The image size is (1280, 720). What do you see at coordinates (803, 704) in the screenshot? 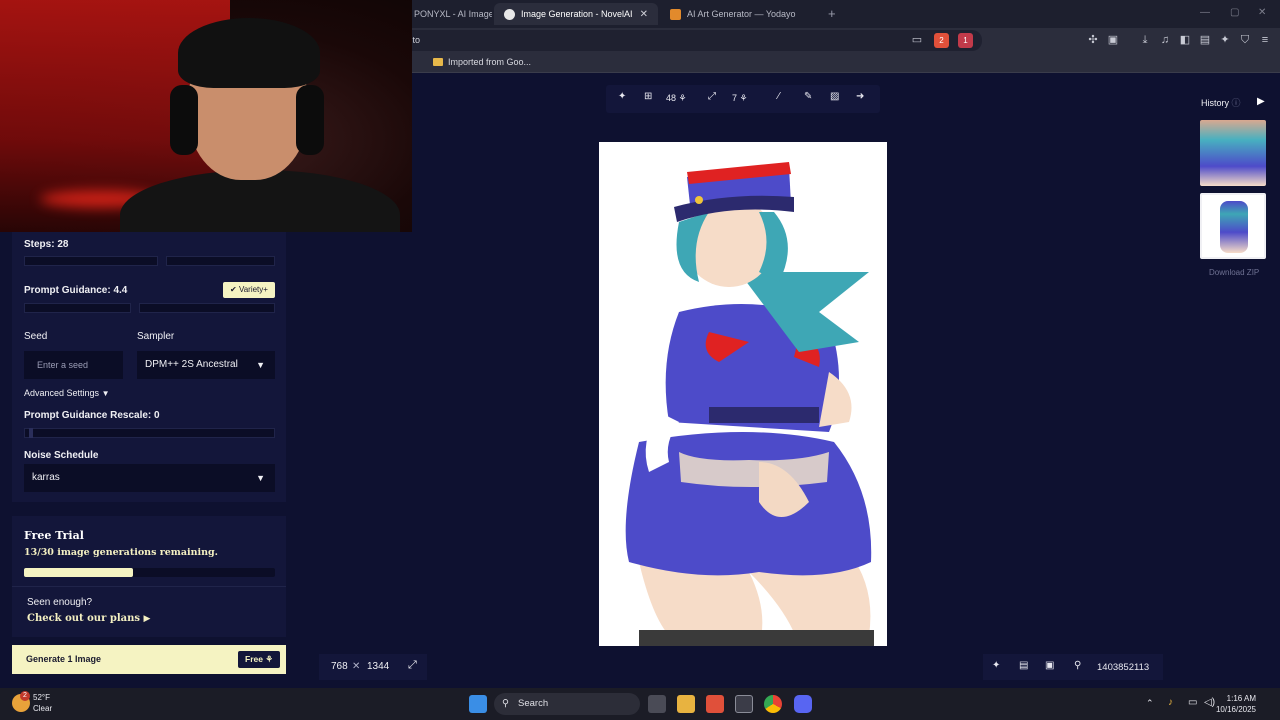
I see `discord-icon` at bounding box center [803, 704].